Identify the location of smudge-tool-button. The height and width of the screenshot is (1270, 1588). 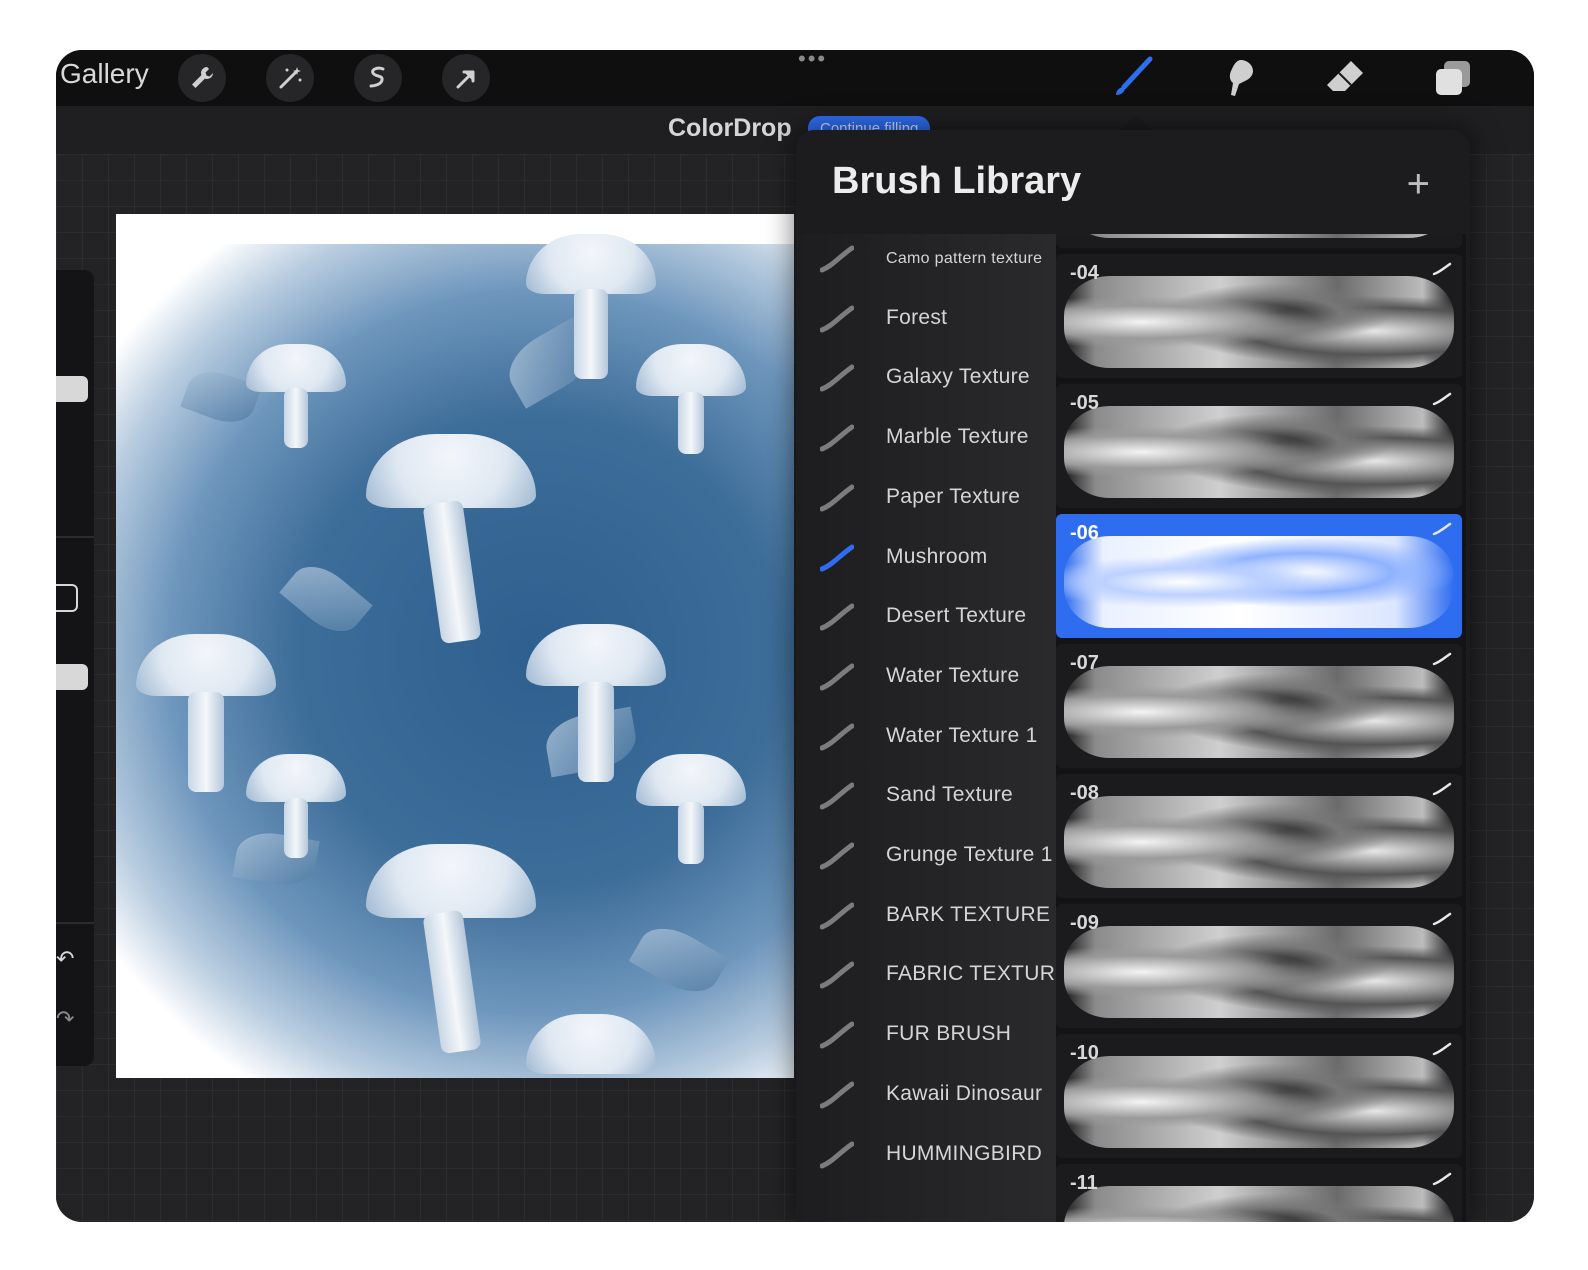
(1239, 78).